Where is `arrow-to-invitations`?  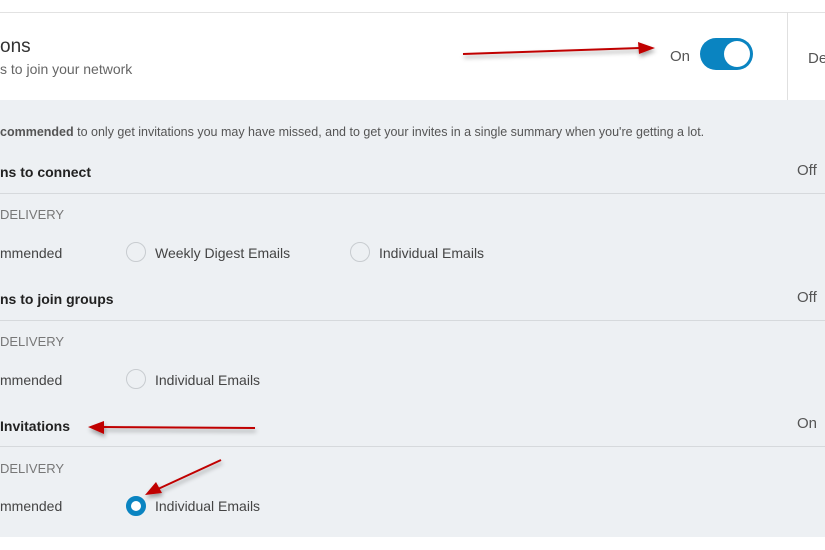 arrow-to-invitations is located at coordinates (172, 427).